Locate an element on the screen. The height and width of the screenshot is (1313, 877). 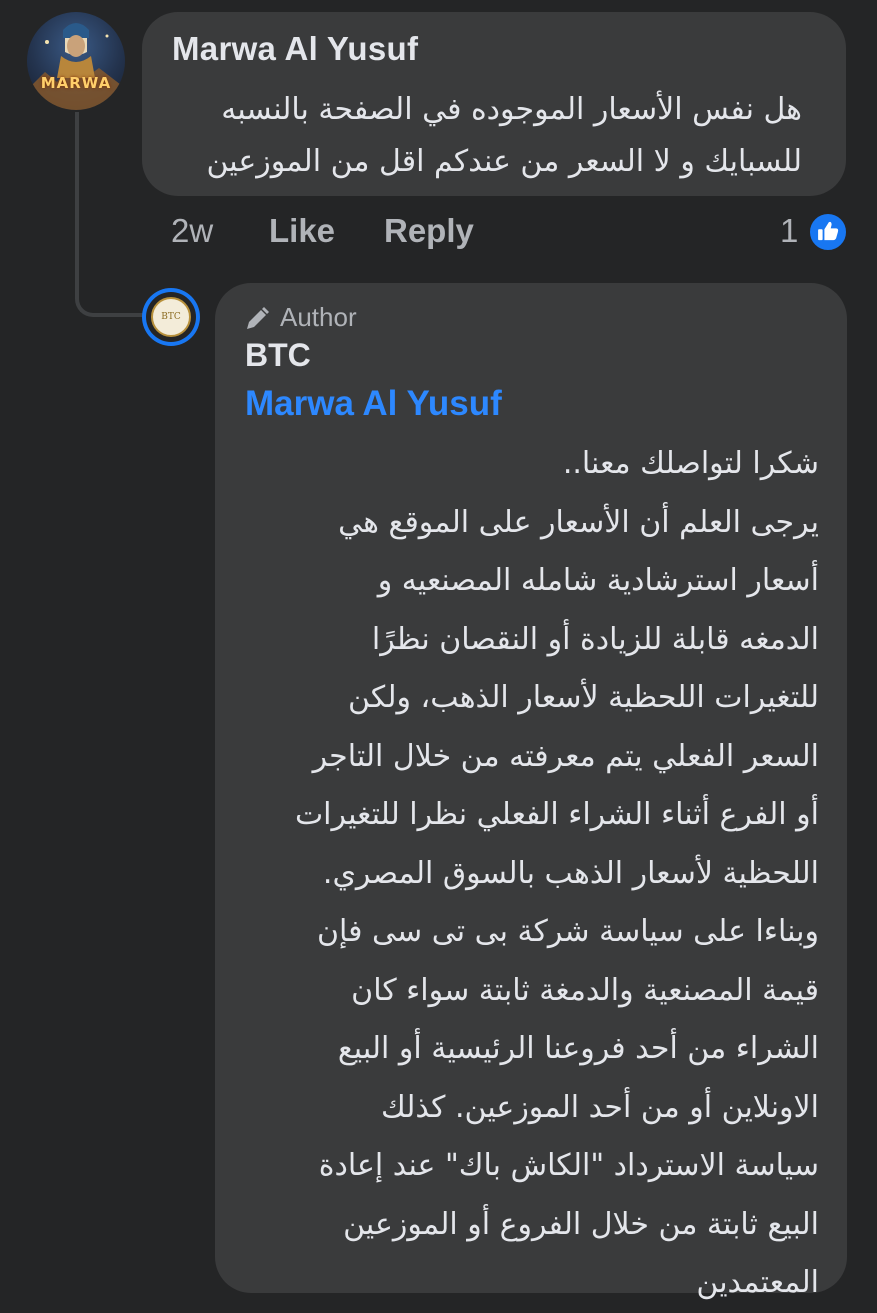
reply-text-line: السعر الفعلي يتم معرفته من خلال التاجر is located at coordinates (565, 756).